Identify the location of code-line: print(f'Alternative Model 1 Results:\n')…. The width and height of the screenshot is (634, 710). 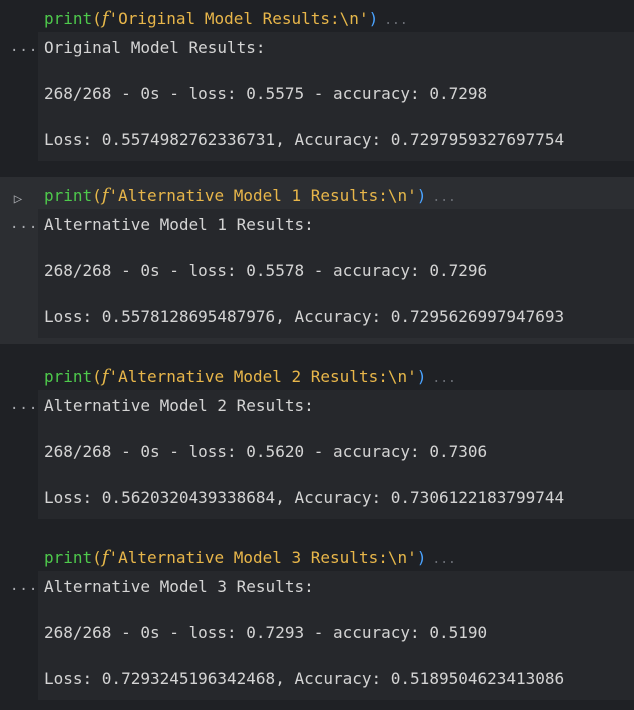
(250, 196).